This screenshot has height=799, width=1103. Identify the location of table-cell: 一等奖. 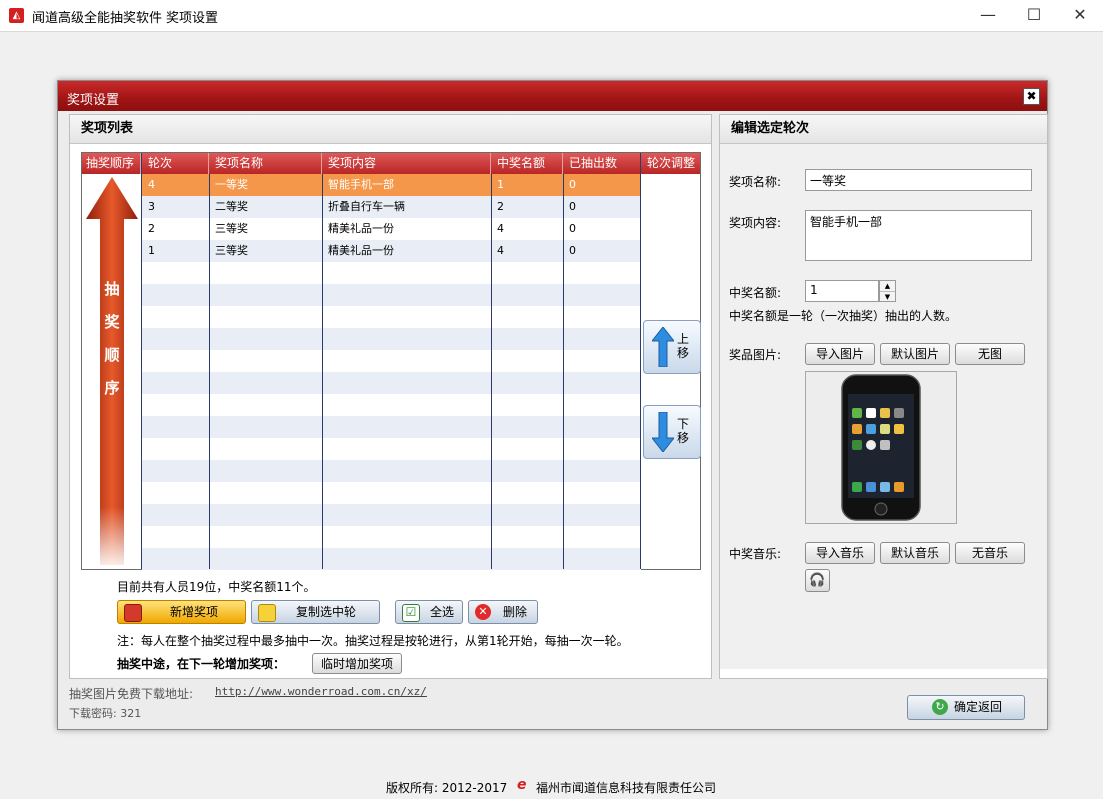
(231, 184).